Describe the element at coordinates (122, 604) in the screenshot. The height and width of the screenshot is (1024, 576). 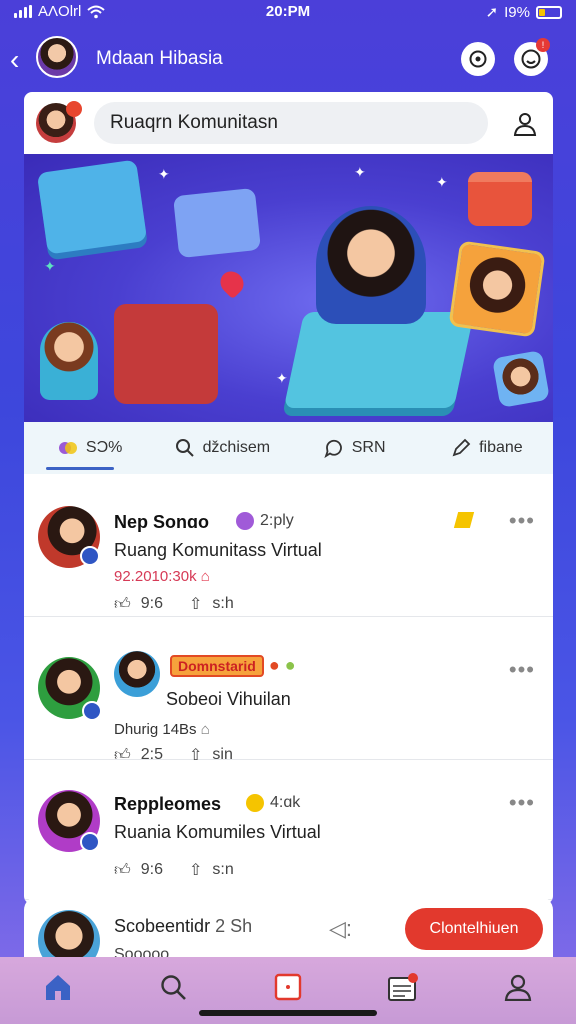
I see `thumb-icon: 👍︎` at that location.